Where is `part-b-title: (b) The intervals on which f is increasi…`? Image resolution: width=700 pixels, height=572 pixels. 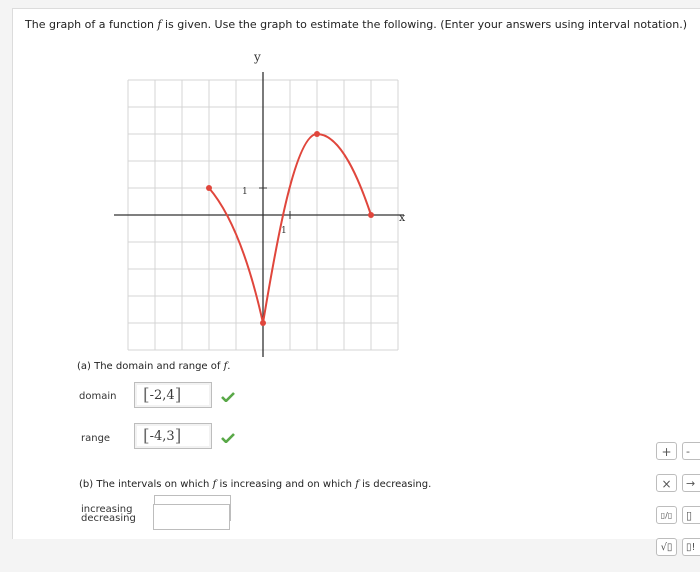
part-b-title: (b) The intervals on which f is increasi… is located at coordinates (255, 484).